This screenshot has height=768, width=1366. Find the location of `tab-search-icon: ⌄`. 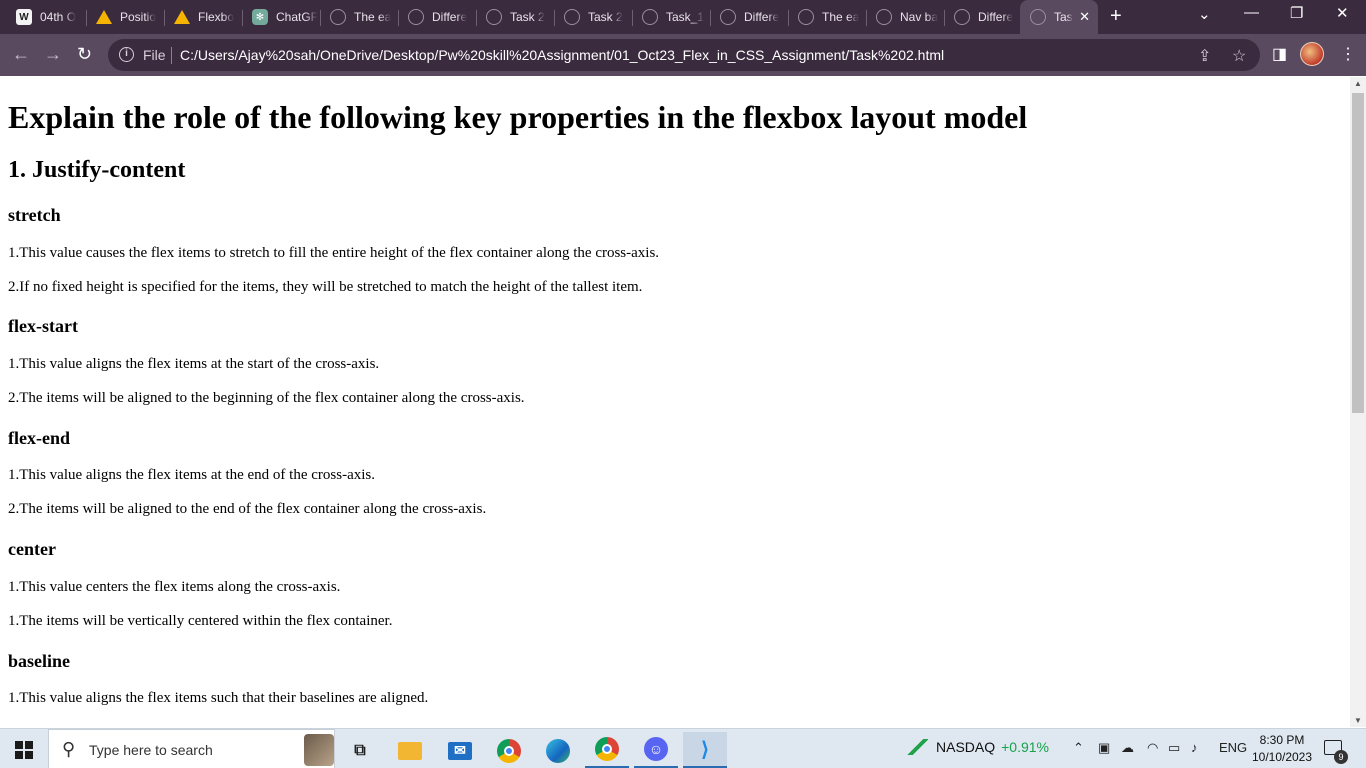

tab-search-icon: ⌄ is located at coordinates (1204, 14).